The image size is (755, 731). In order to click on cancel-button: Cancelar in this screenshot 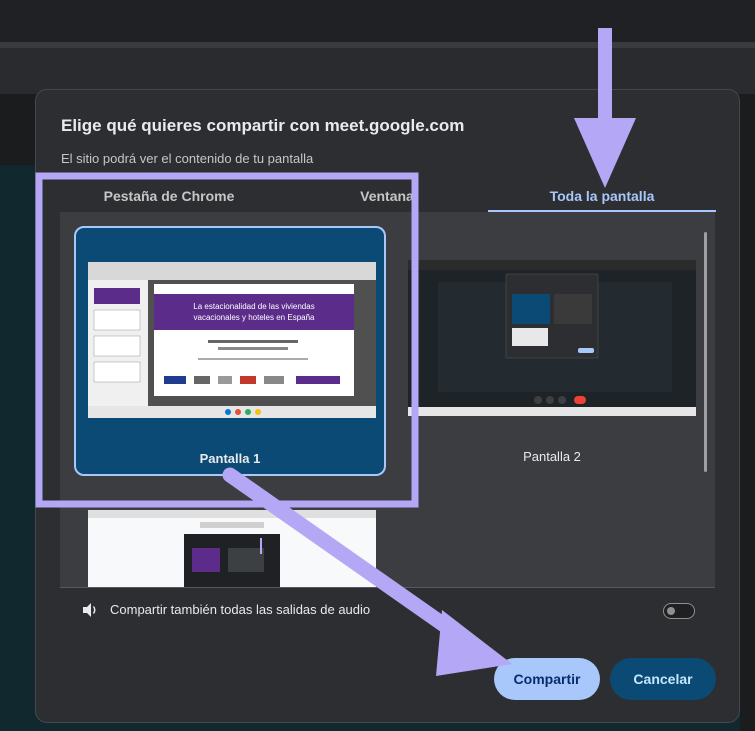, I will do `click(663, 679)`.